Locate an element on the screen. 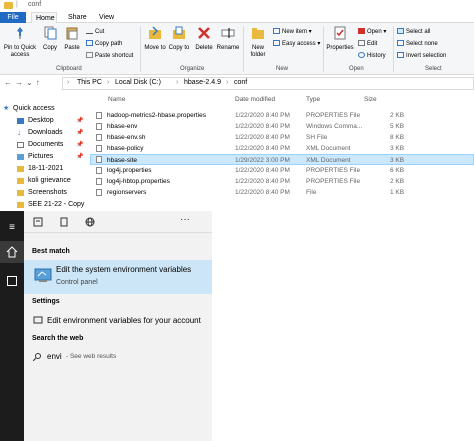  search-icon is located at coordinates (37, 357).